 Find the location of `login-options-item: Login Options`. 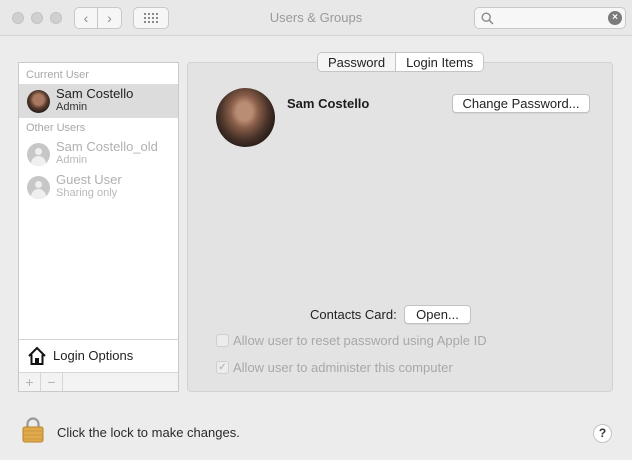

login-options-item: Login Options is located at coordinates (98, 355).